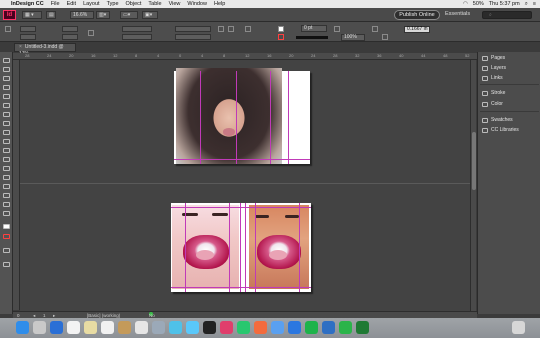  Describe the element at coordinates (6, 177) in the screenshot. I see `gradient-tool-icon` at that location.